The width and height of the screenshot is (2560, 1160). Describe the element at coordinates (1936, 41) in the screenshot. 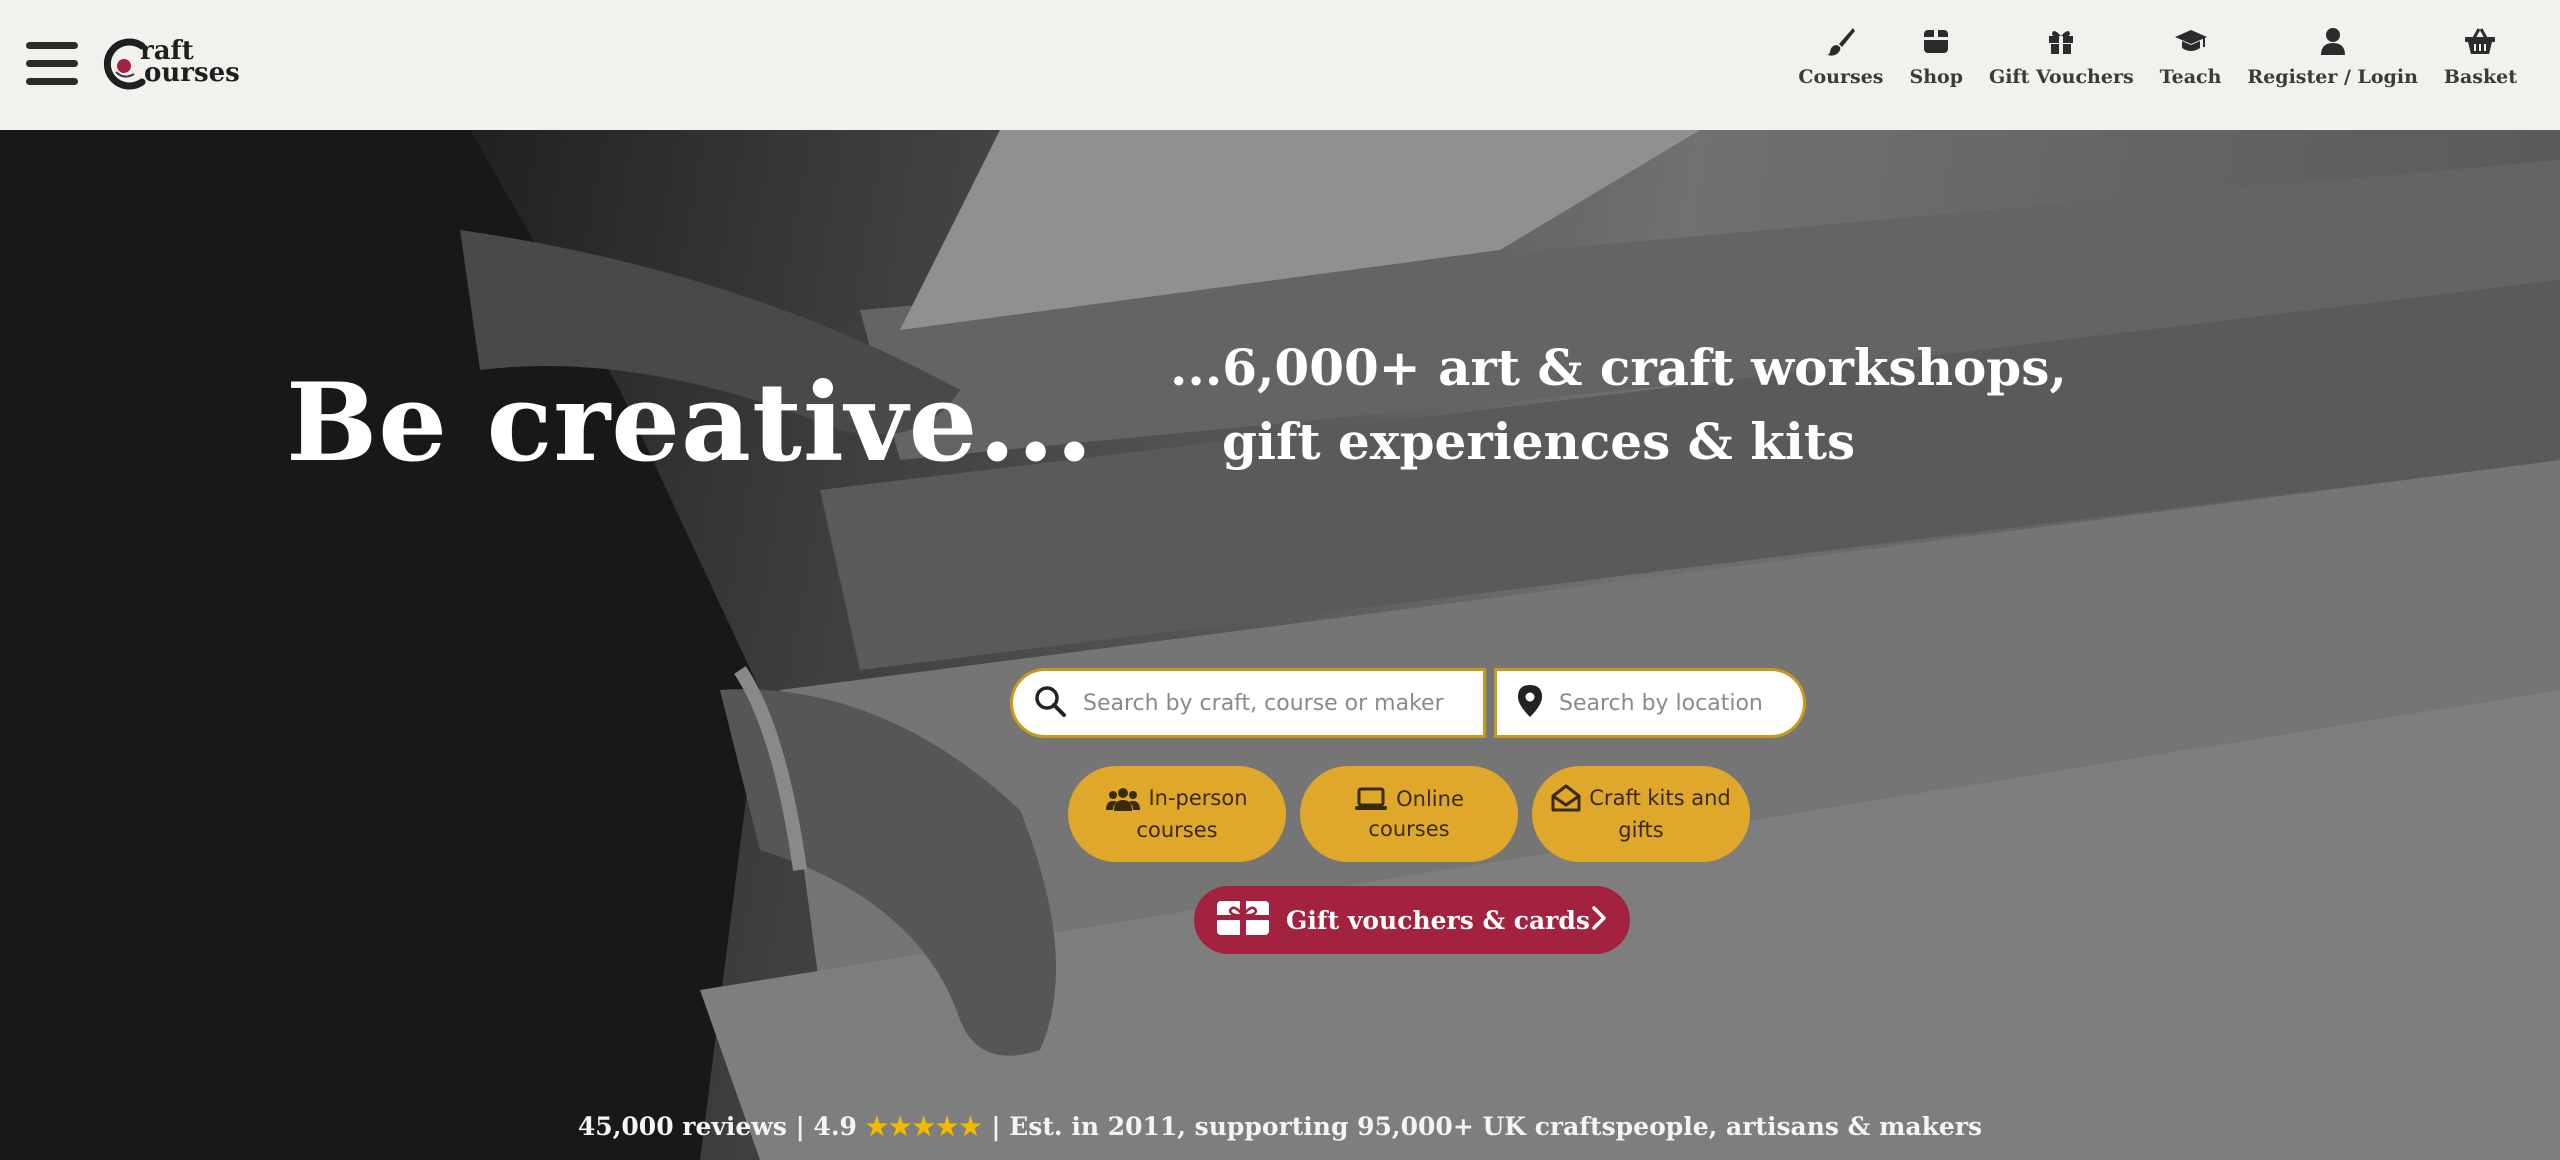

I see `shop-box-icon` at that location.